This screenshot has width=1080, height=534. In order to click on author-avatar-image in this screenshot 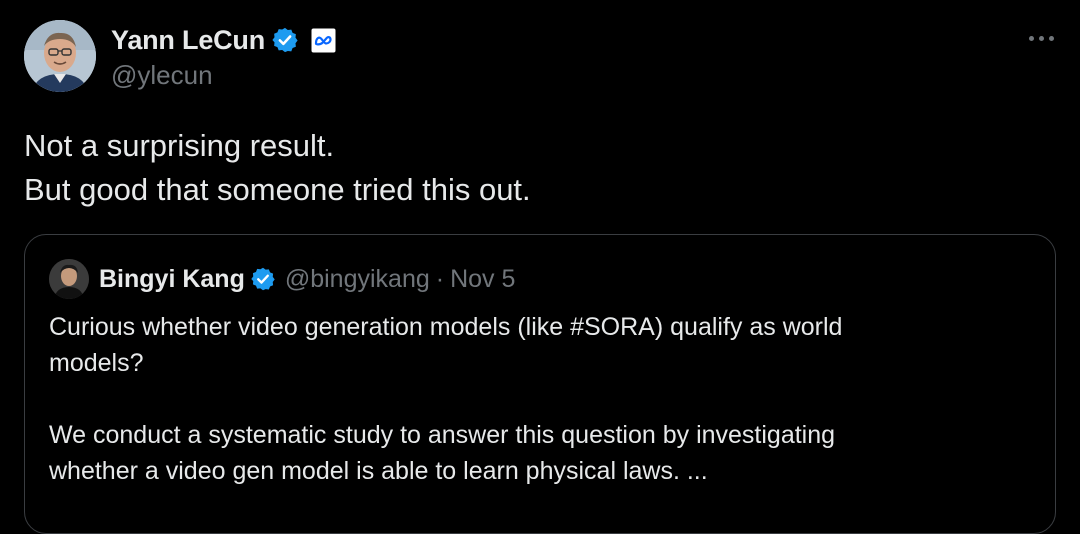, I will do `click(60, 56)`.